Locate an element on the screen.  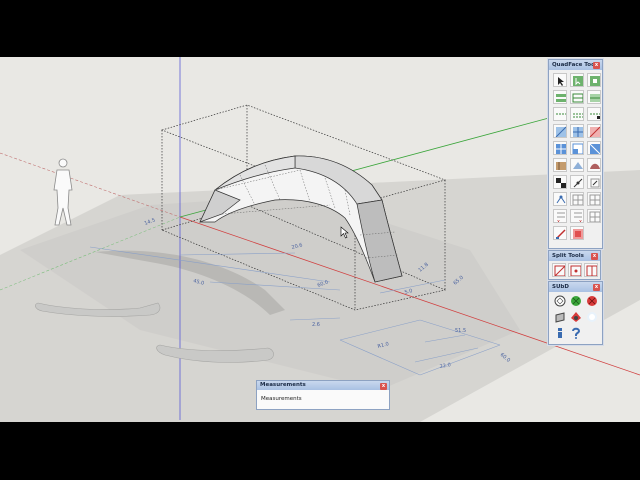
insert-loop-icon is located at coordinates (594, 182).